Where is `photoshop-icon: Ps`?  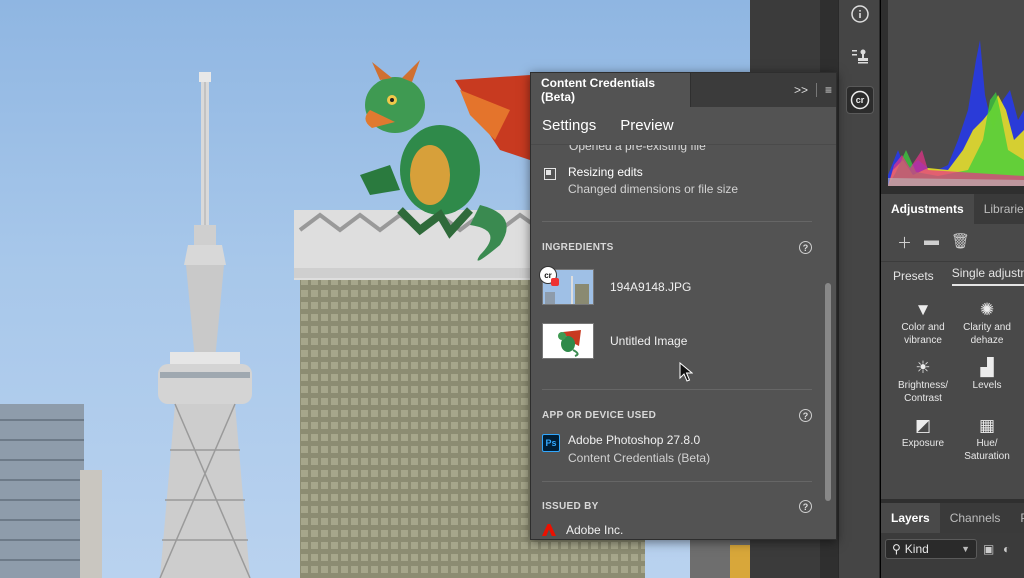 photoshop-icon: Ps is located at coordinates (551, 443).